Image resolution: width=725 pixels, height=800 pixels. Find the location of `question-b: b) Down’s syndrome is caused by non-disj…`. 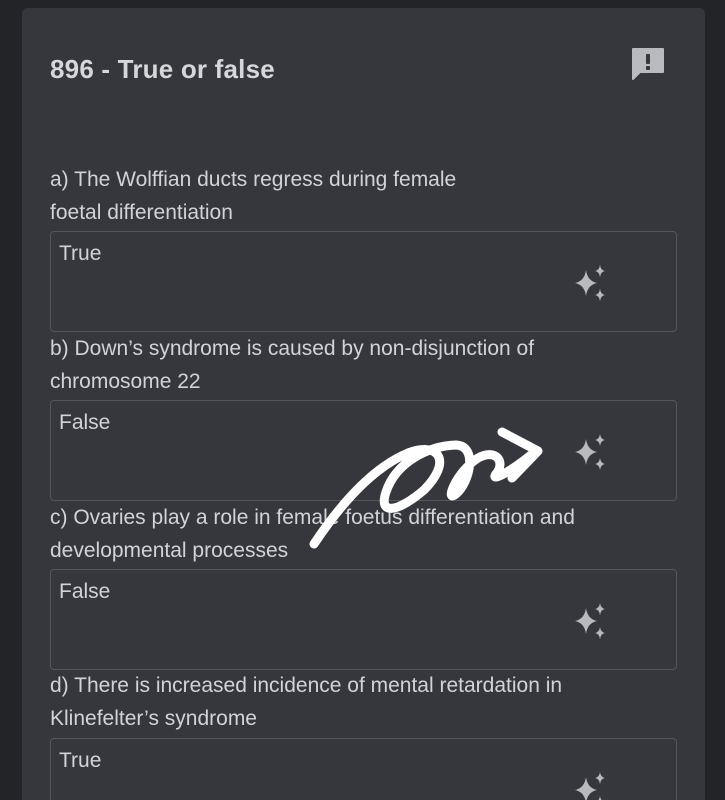

question-b: b) Down’s syndrome is caused by non-disj… is located at coordinates (360, 365).